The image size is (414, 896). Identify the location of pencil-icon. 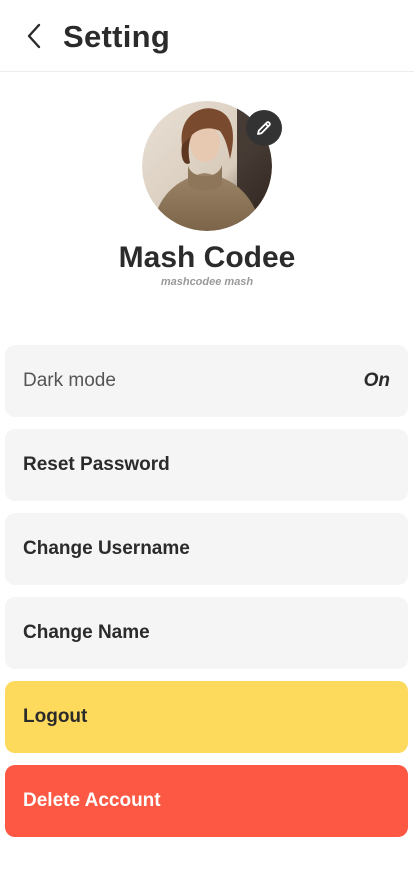
(264, 128).